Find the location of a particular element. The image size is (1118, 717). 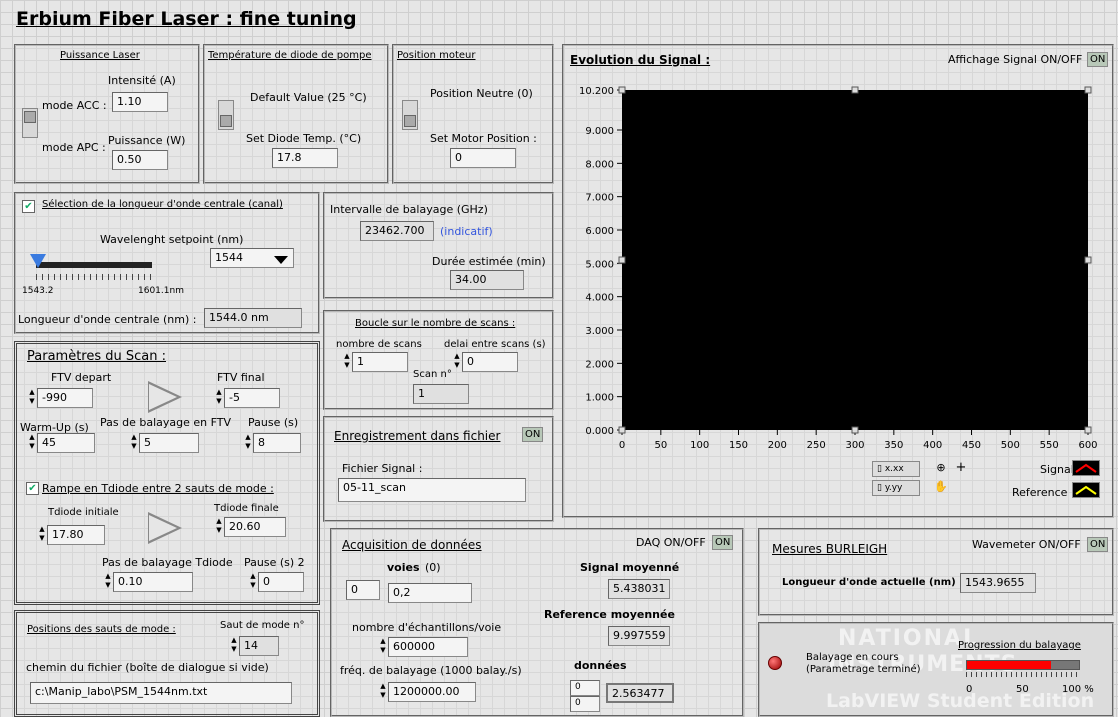

progression-fill is located at coordinates (1009, 665).